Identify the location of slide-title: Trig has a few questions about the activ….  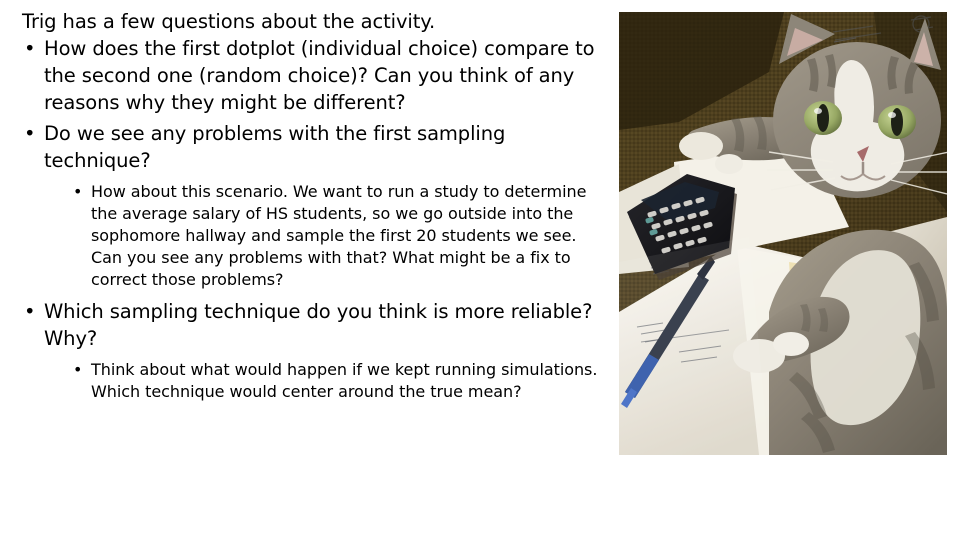
(229, 21).